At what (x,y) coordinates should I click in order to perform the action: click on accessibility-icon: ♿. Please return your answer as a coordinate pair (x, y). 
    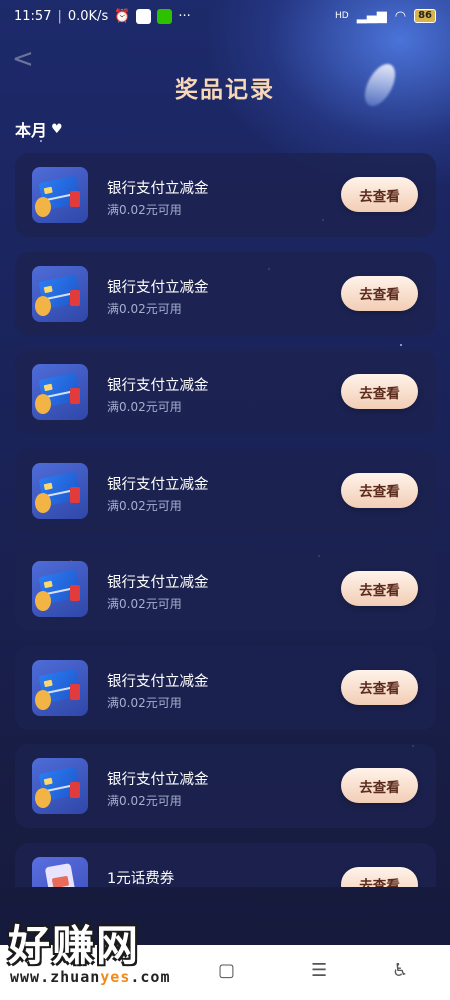
    Looking at the image, I should click on (400, 970).